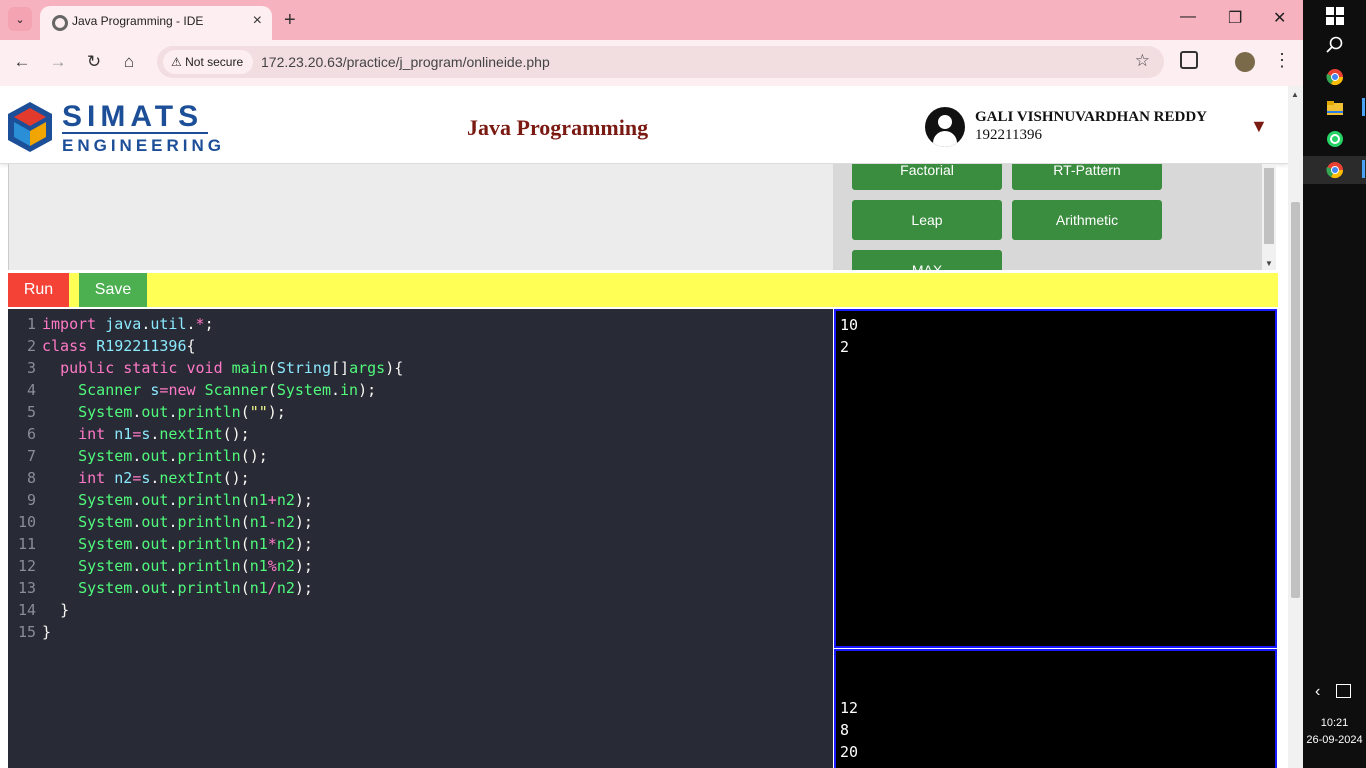  I want to click on program-button-rt-pattern: RT-Pattern, so click(1087, 177).